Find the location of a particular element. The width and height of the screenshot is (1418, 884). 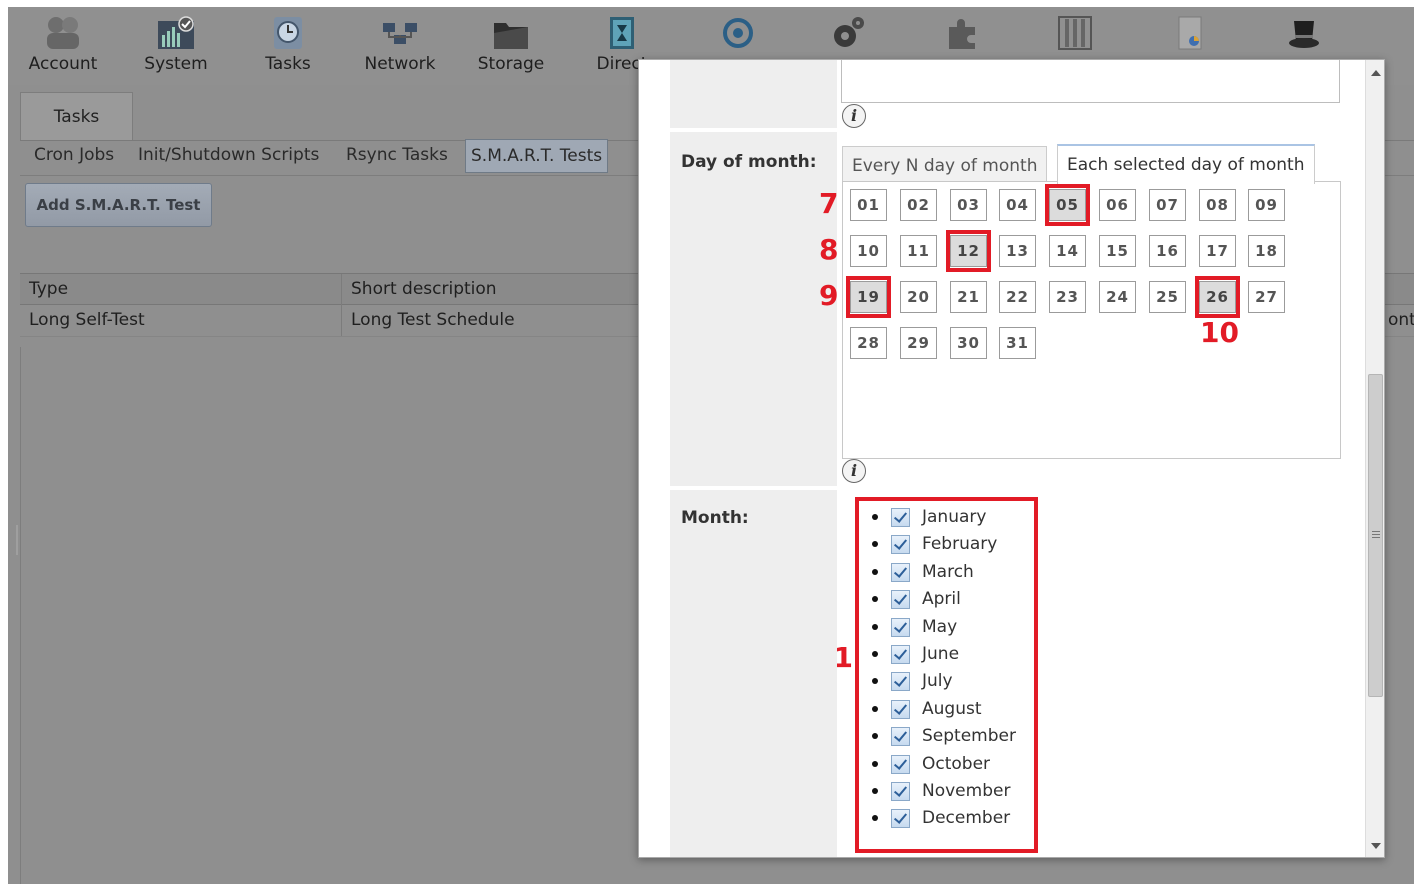

storage-icon is located at coordinates (511, 36).